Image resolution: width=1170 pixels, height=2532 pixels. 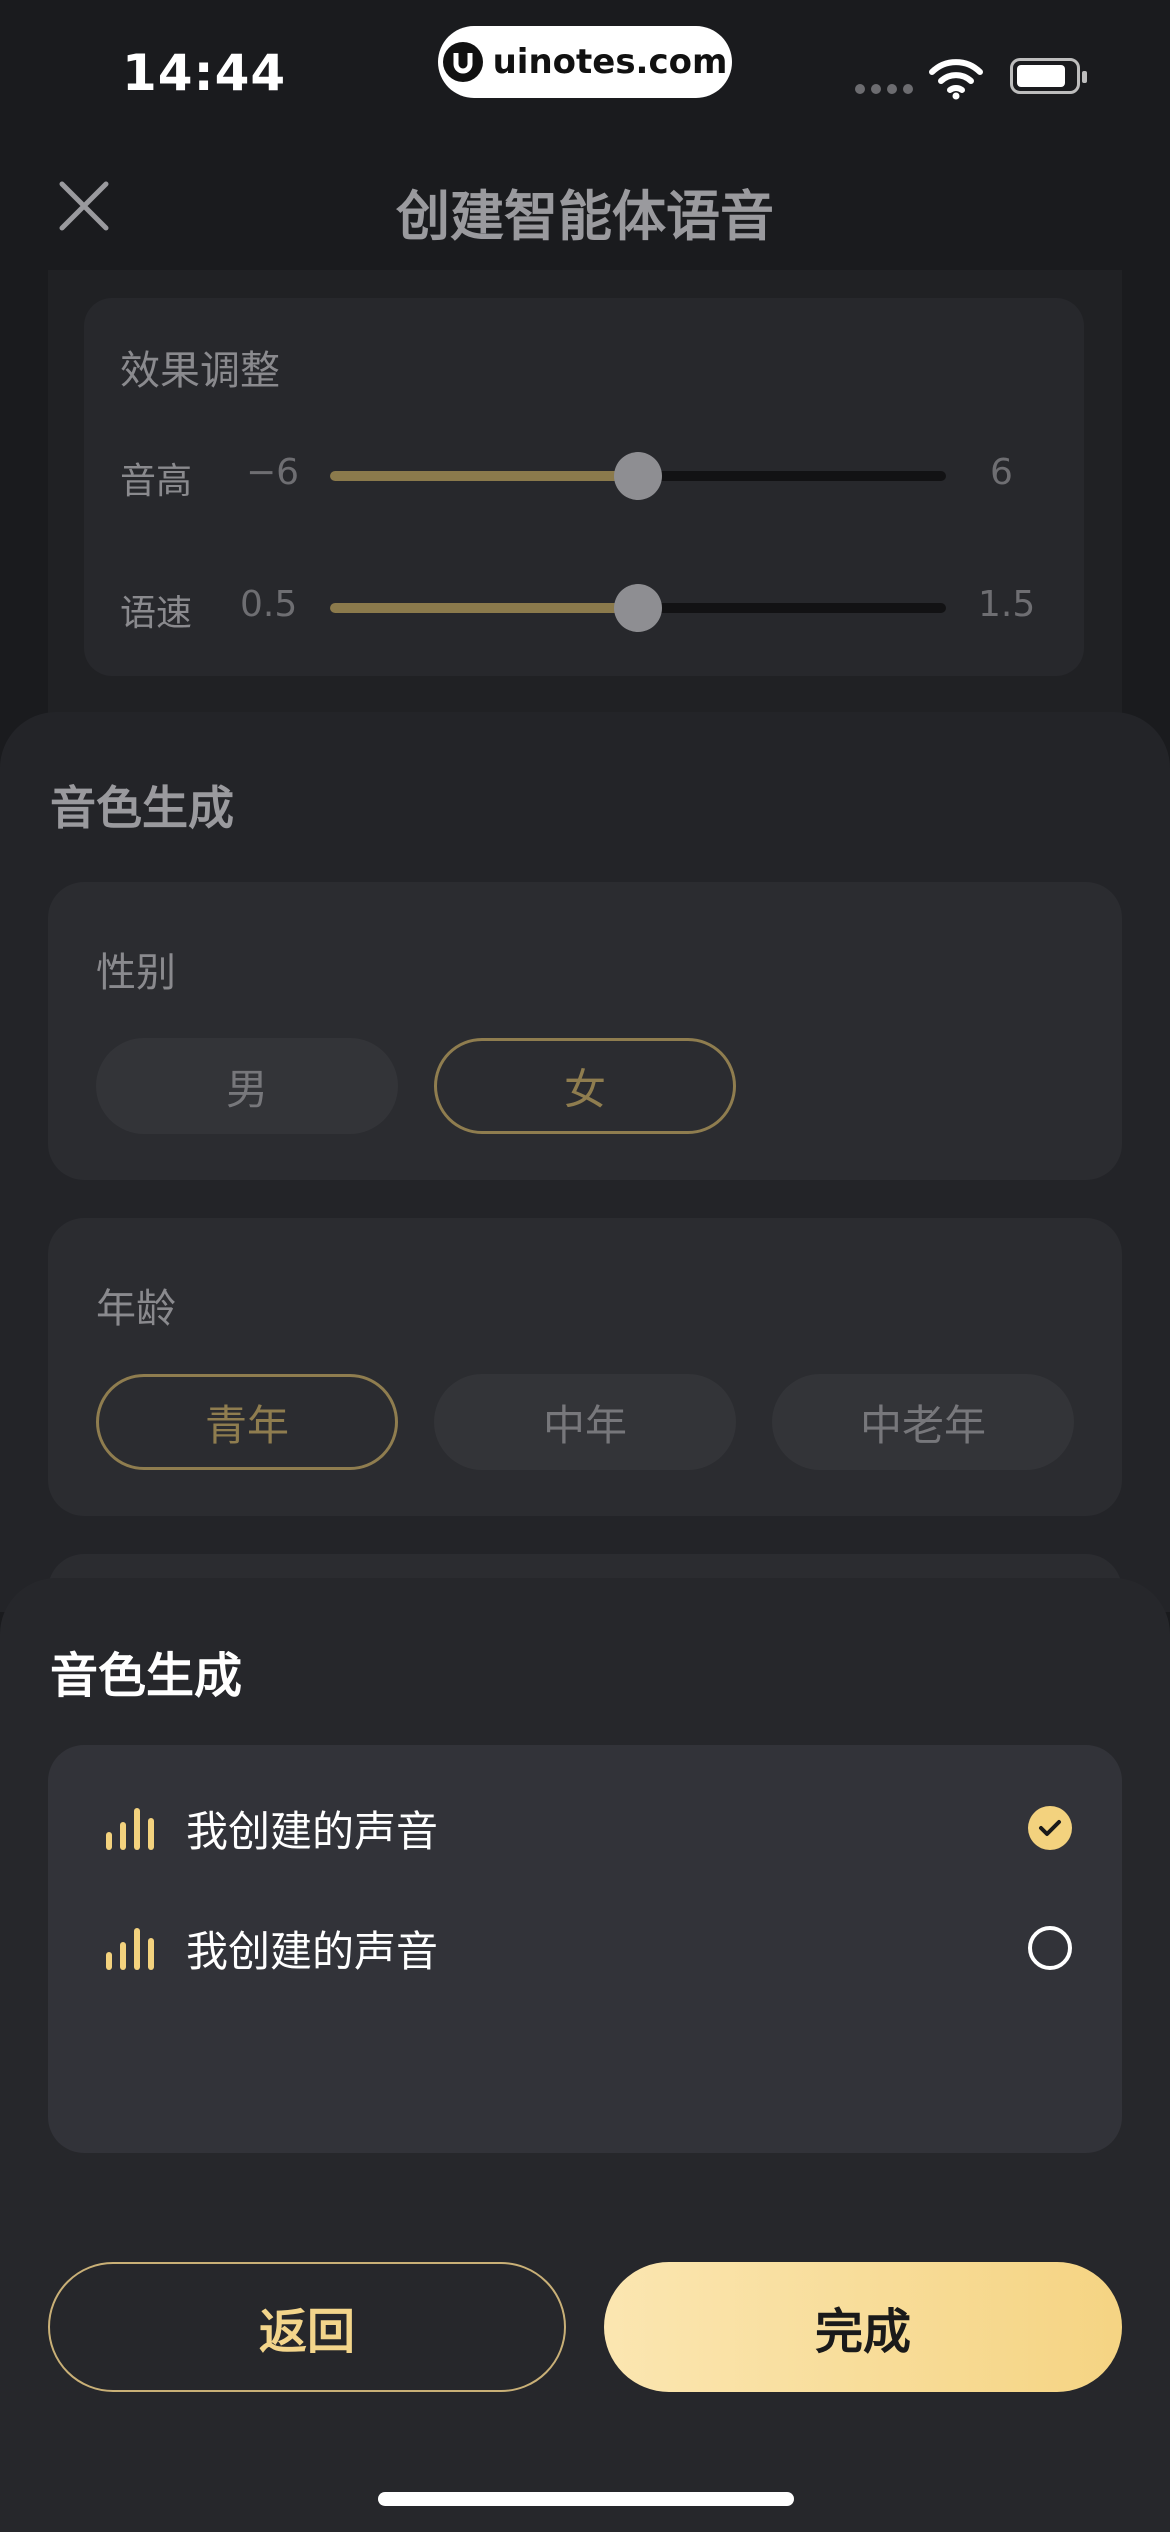 What do you see at coordinates (638, 608) in the screenshot?
I see `speed-slider-thumb` at bounding box center [638, 608].